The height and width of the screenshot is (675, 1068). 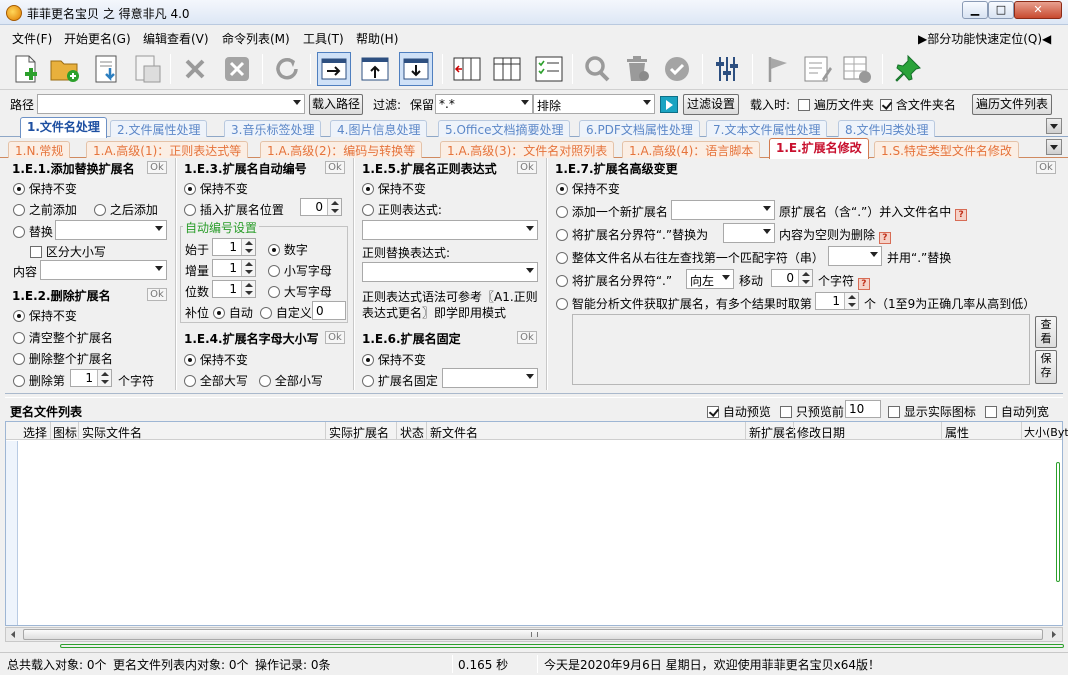 I want to click on col-actual-name: 实际文件名, so click(x=112, y=432).